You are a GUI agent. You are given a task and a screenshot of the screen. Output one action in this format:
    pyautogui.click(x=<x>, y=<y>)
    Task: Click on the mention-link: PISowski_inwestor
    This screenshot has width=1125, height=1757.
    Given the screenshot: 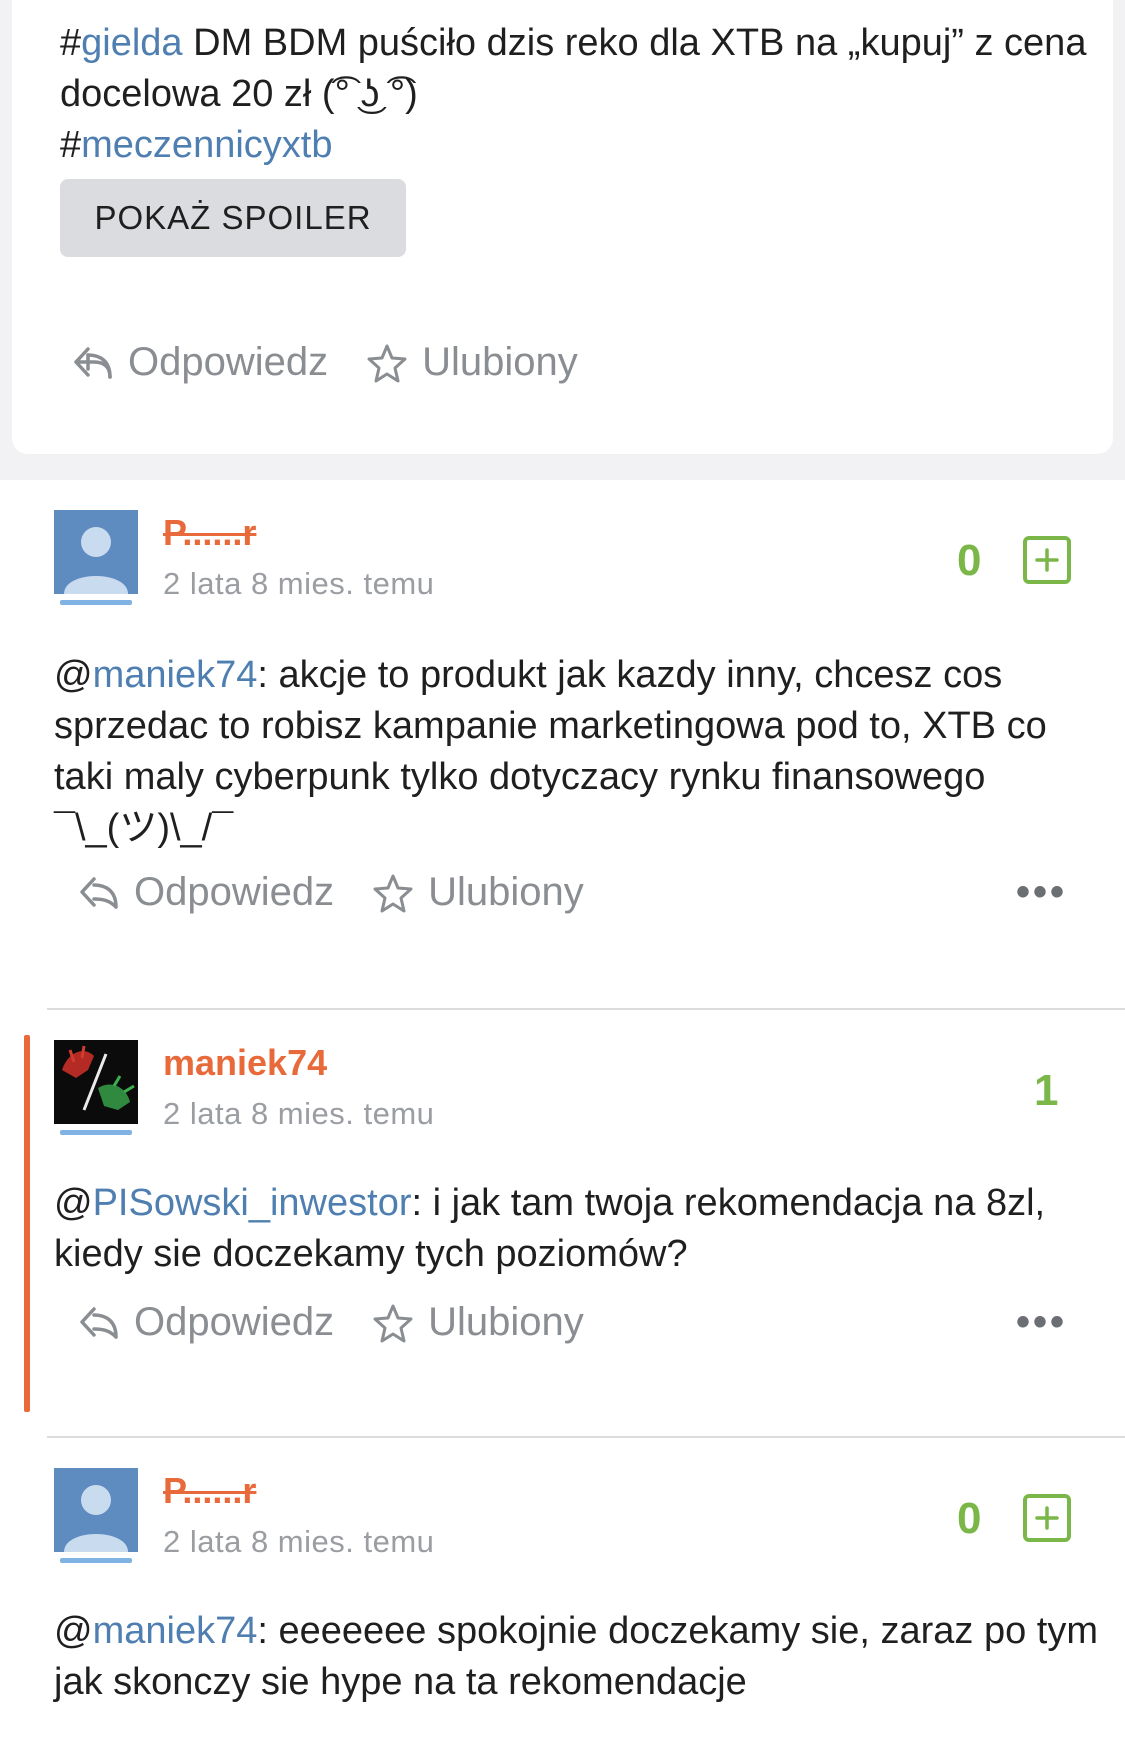 What is the action you would take?
    pyautogui.click(x=252, y=1203)
    